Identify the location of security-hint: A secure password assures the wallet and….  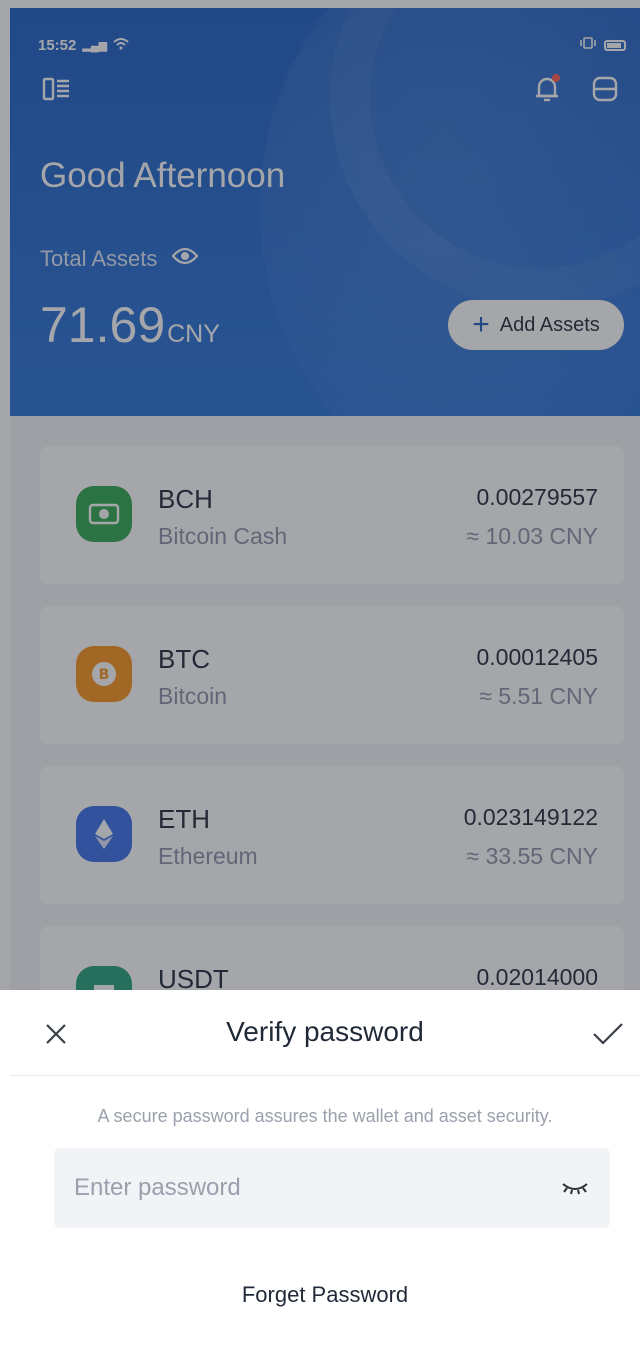
(325, 1116).